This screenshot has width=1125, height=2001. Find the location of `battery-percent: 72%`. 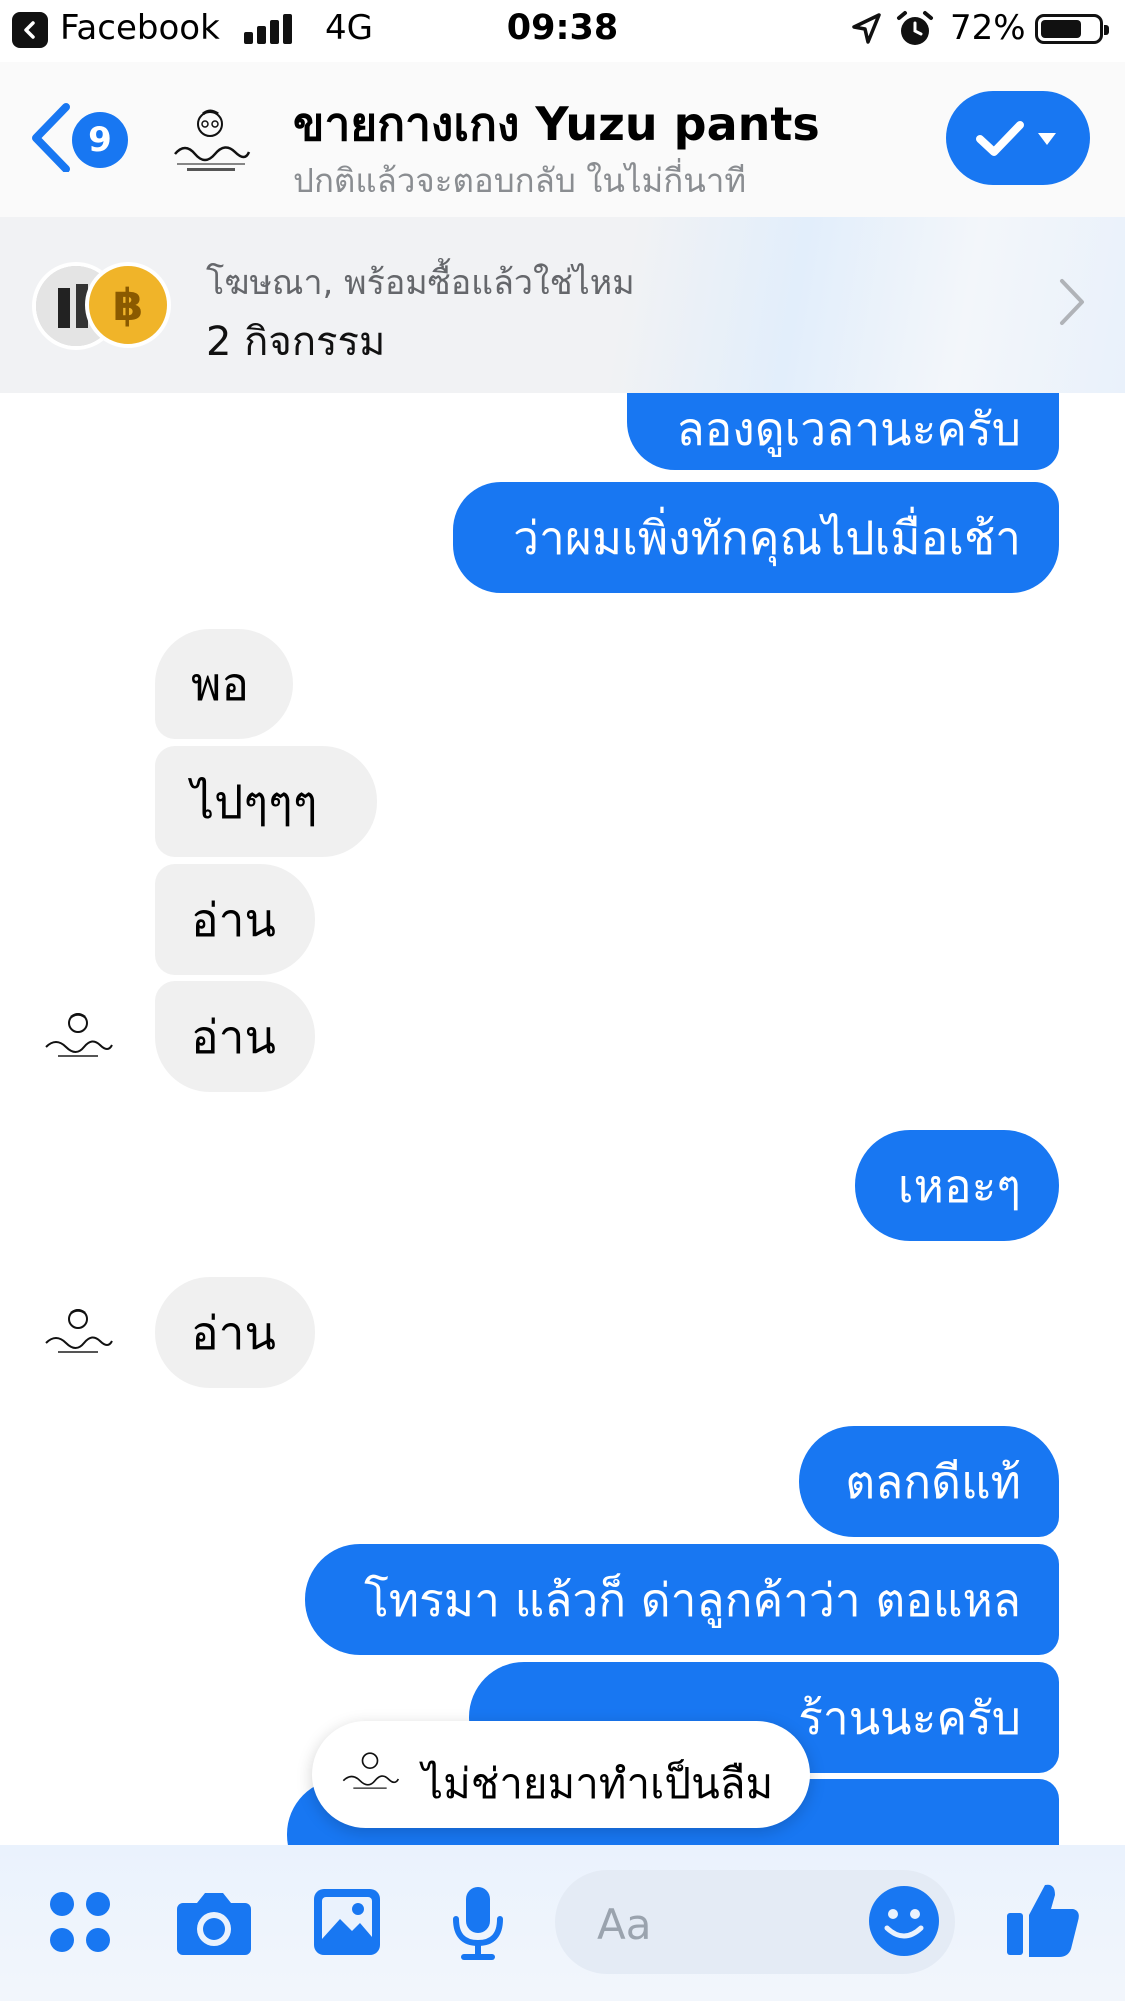

battery-percent: 72% is located at coordinates (988, 28).